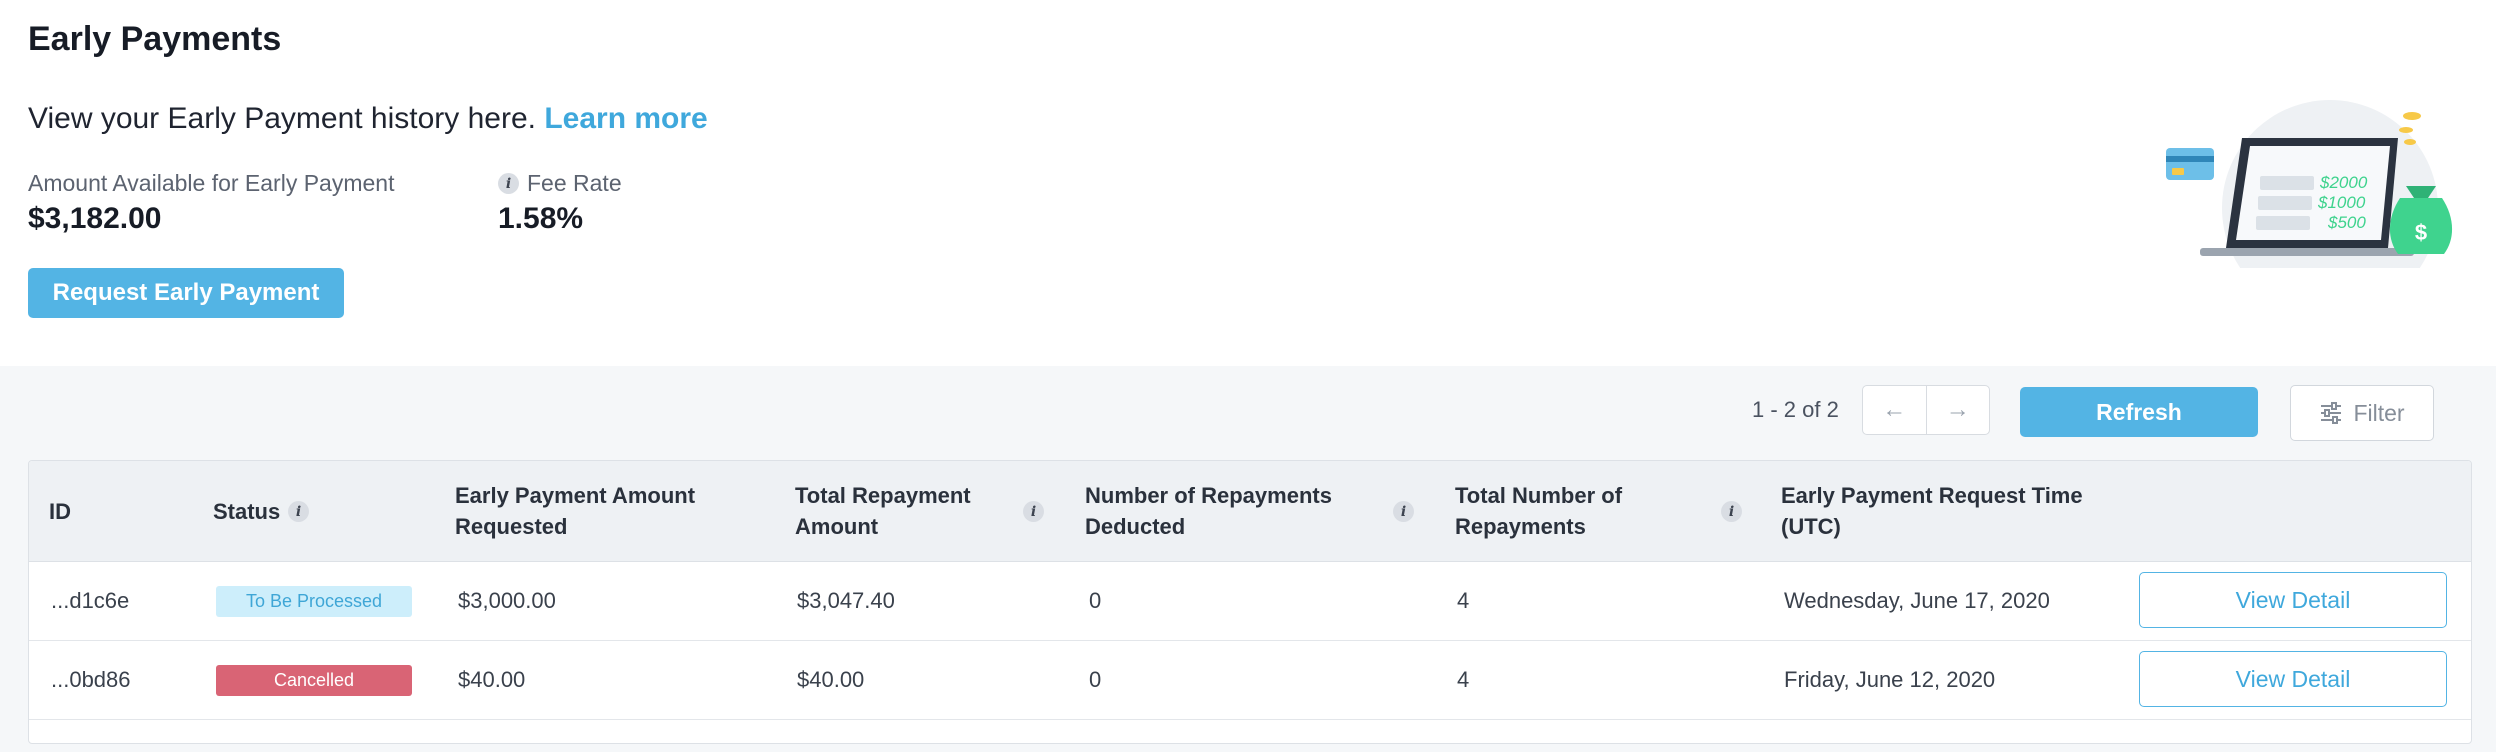 Image resolution: width=2496 pixels, height=752 pixels. What do you see at coordinates (1208, 511) in the screenshot?
I see `column-header-repayments-deducted: Number of Repayments Deducted` at bounding box center [1208, 511].